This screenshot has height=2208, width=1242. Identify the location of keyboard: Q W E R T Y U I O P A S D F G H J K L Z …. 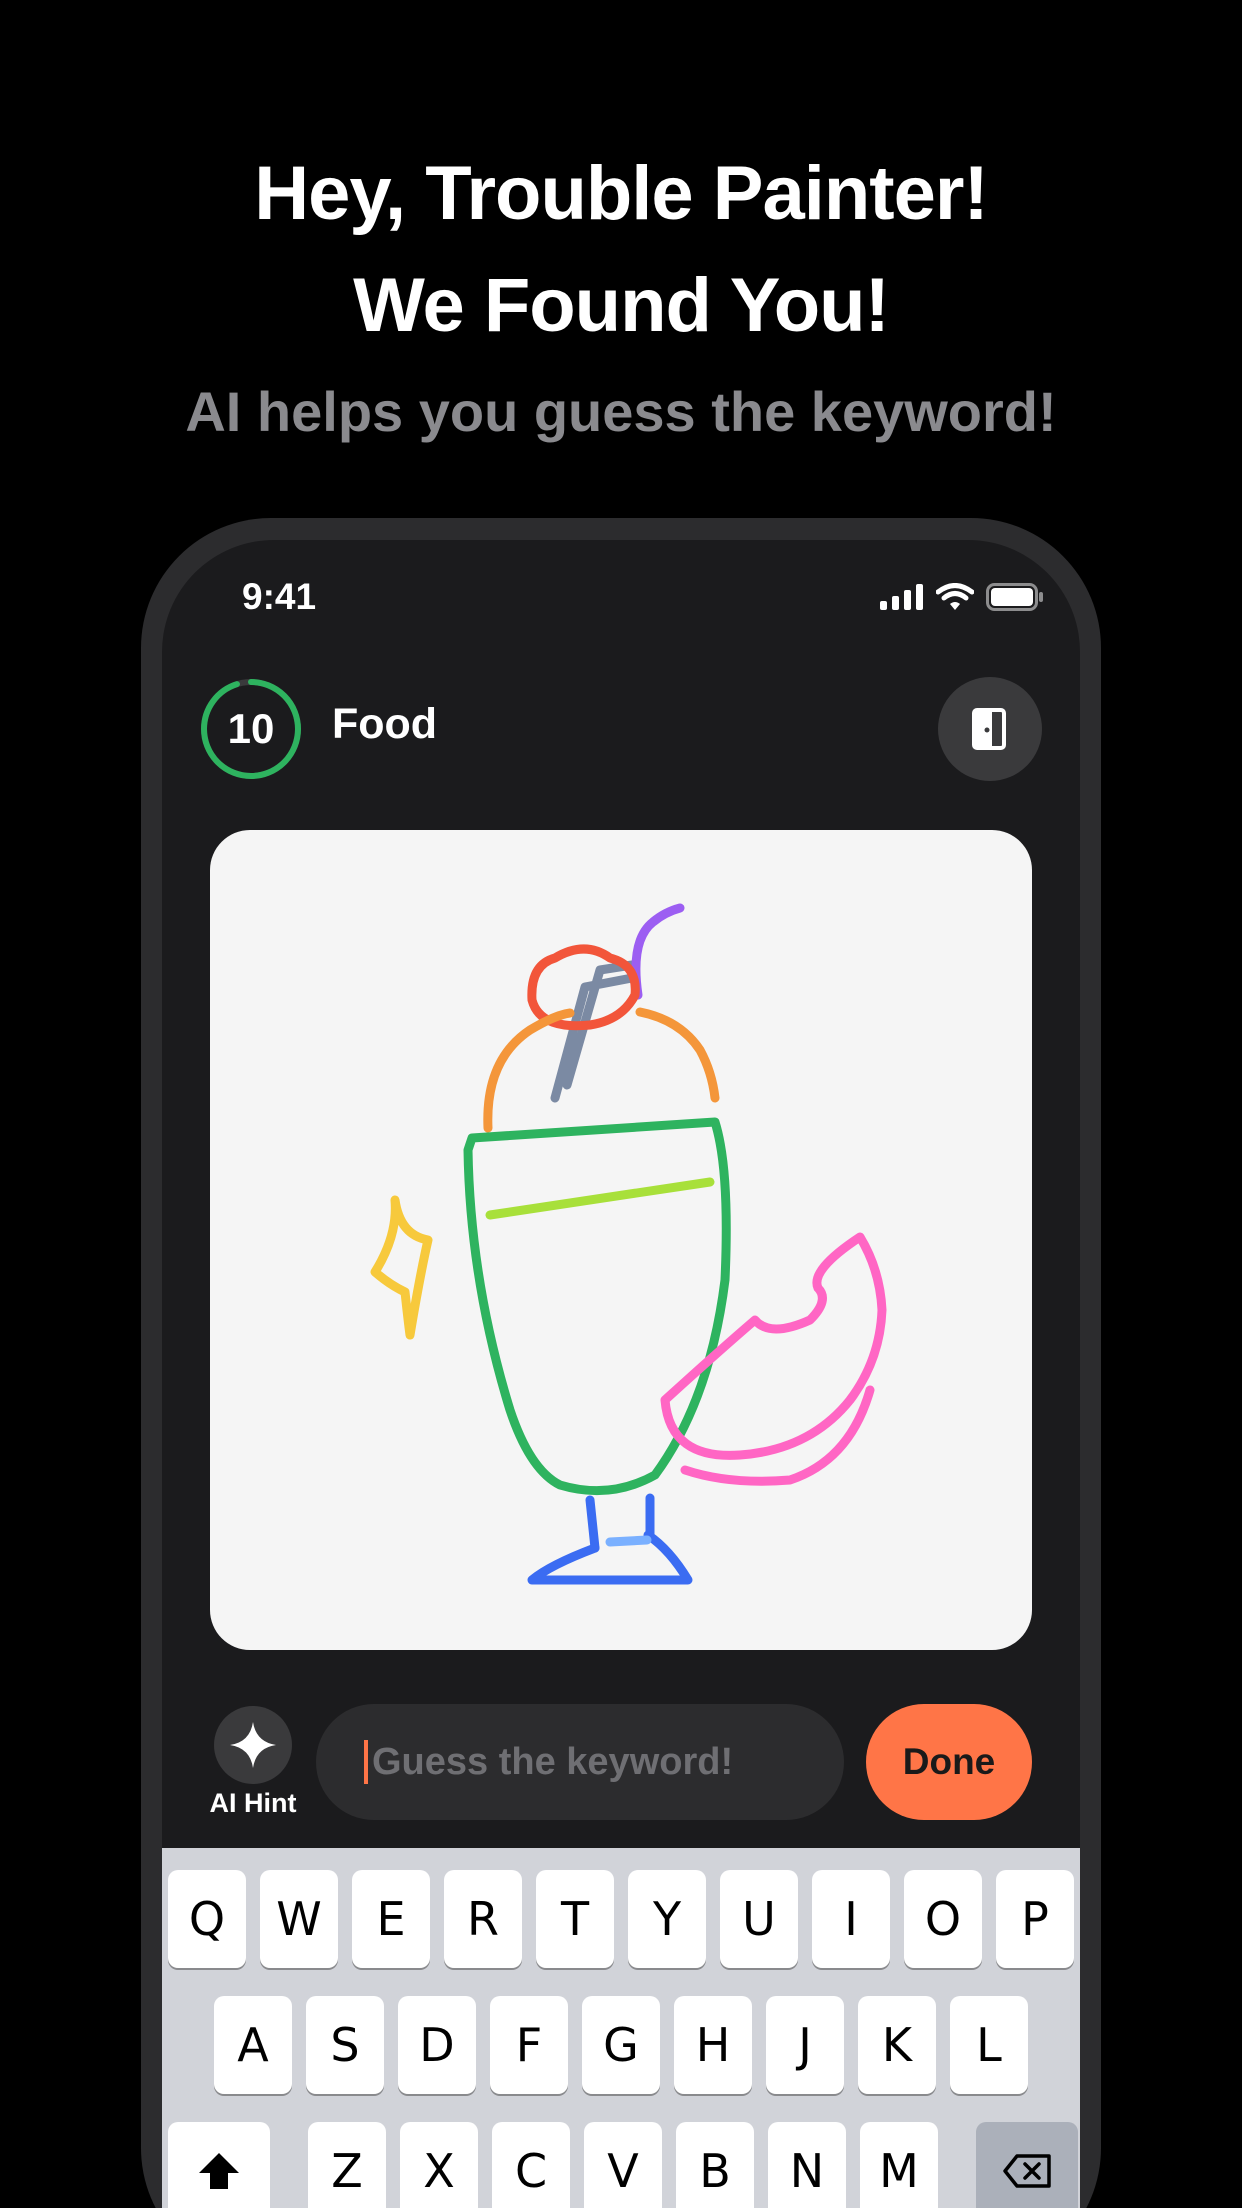
(621, 2028).